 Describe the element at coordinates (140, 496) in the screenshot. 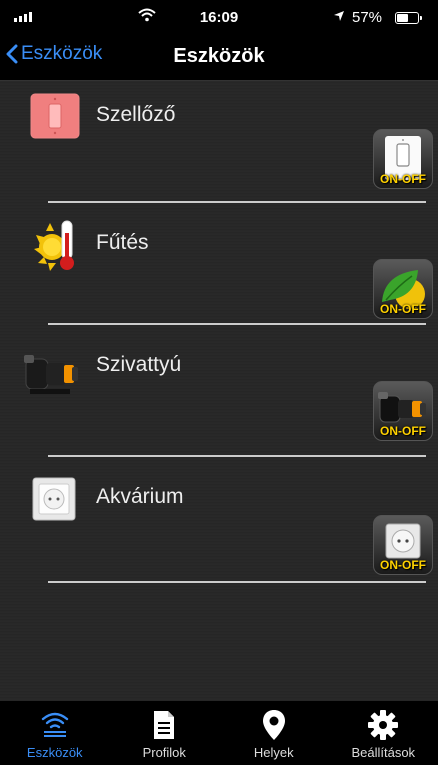

I see `device-label: Akvárium` at that location.